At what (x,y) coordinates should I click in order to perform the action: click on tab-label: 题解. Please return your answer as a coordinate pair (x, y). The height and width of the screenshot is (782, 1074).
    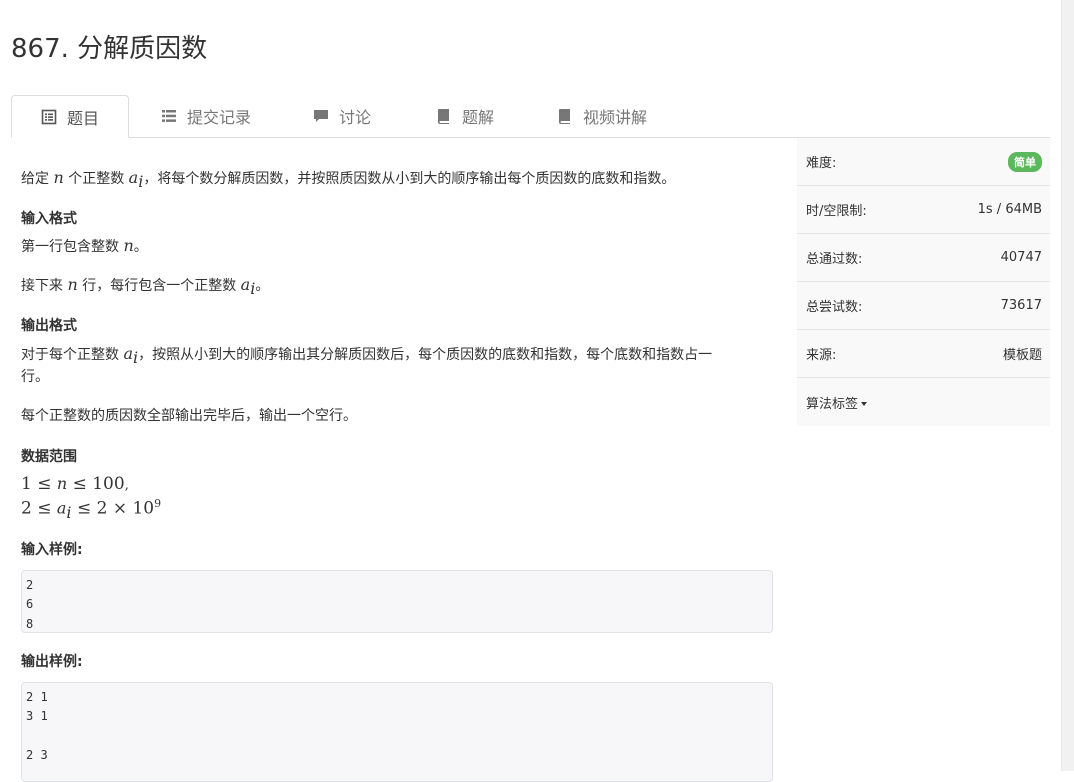
    Looking at the image, I should click on (478, 117).